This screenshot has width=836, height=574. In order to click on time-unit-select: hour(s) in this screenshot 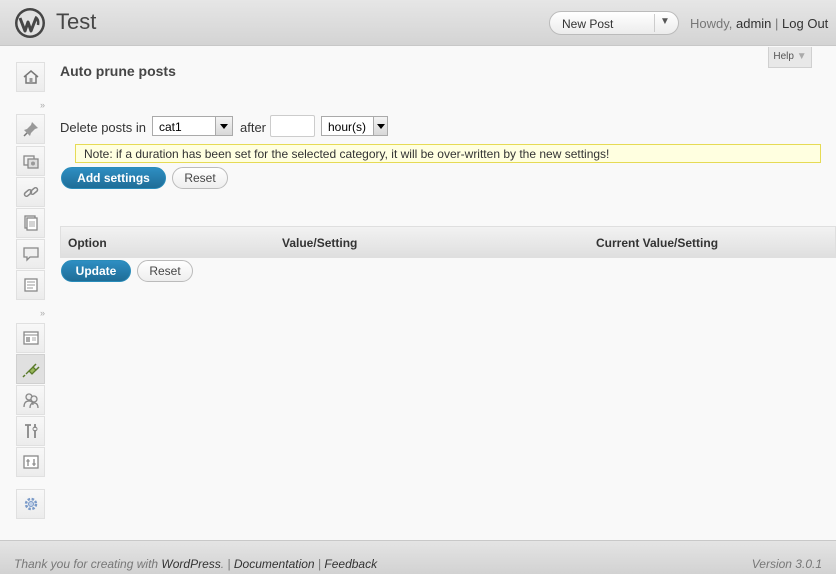, I will do `click(354, 126)`.